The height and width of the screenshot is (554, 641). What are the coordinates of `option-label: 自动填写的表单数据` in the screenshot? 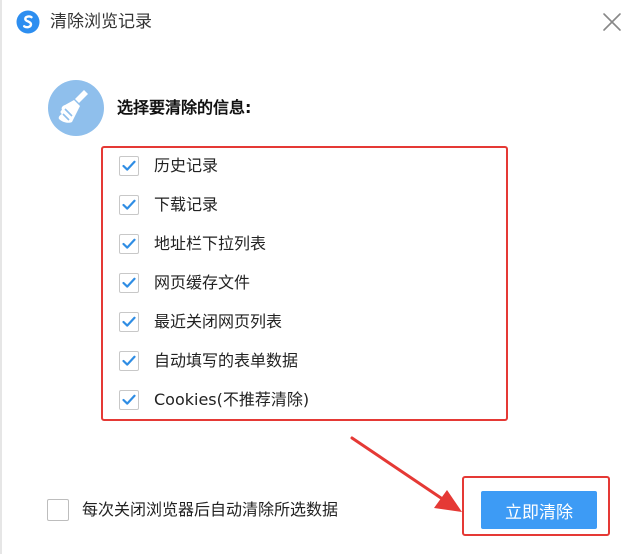 It's located at (226, 360).